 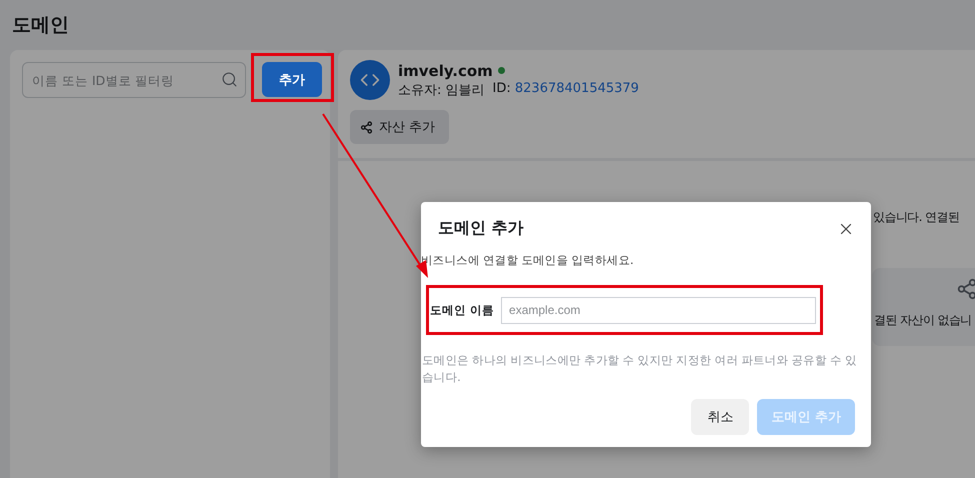 What do you see at coordinates (640, 369) in the screenshot?
I see `dialog-note: 도메인은 하나의 비즈니스에만 추가할 수 있지만 지정한 여러 파트너와 공유할 수 있습니다.` at bounding box center [640, 369].